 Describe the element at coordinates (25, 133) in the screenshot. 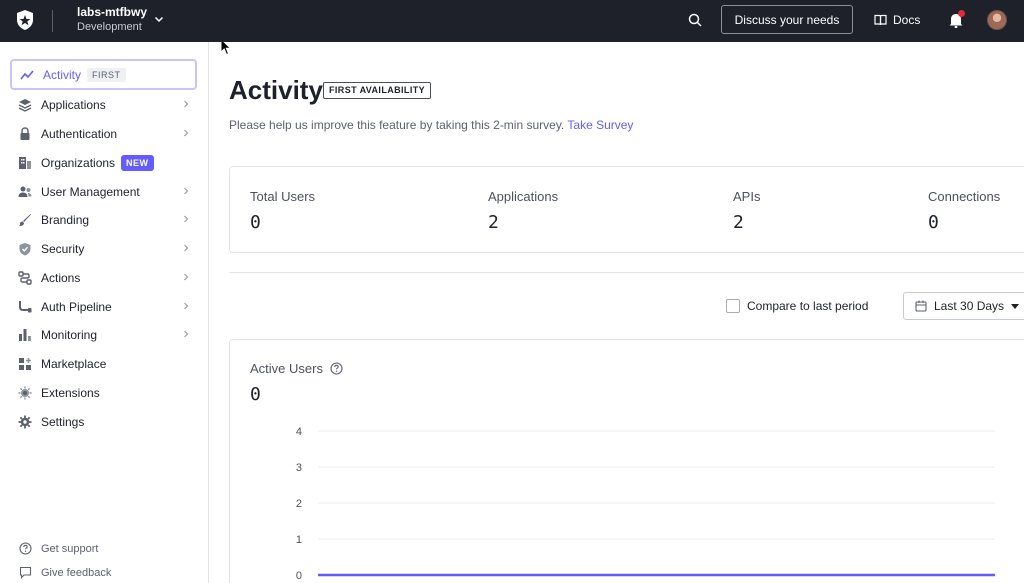

I see `lock-icon` at that location.